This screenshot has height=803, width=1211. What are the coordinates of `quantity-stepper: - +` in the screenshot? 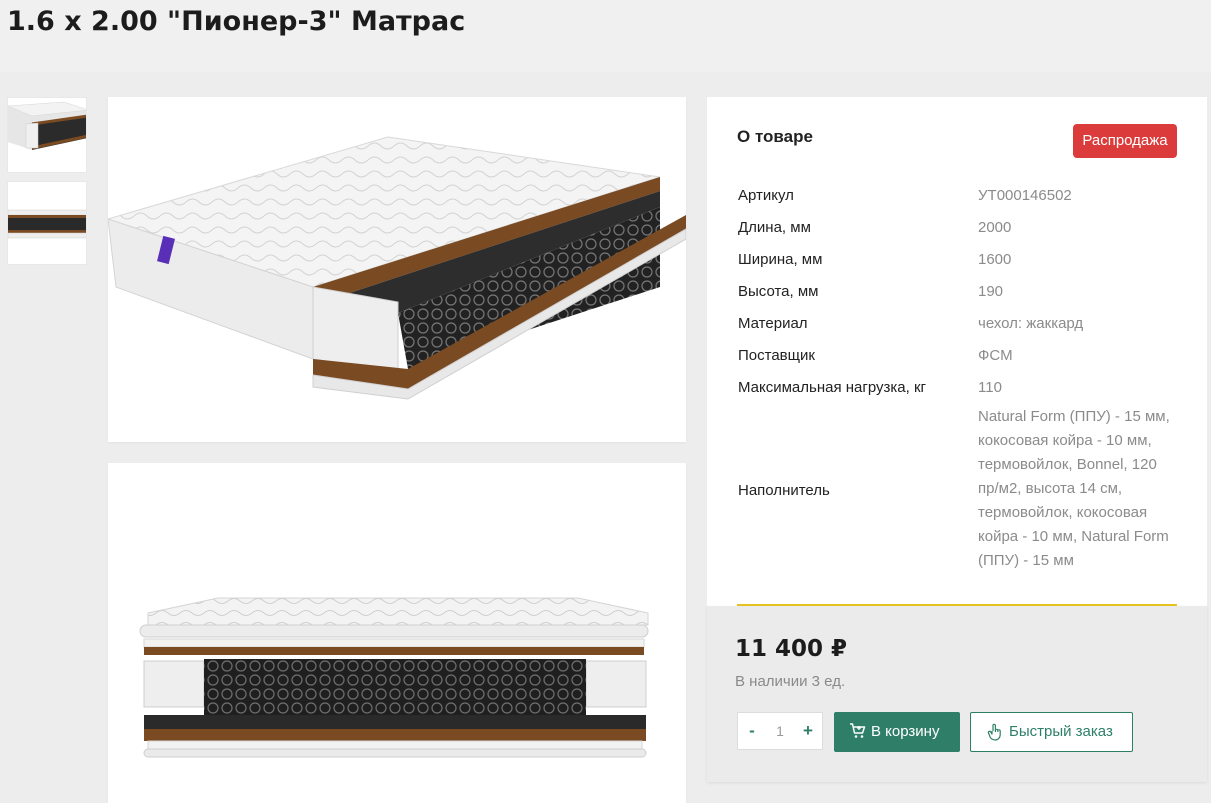 It's located at (780, 731).